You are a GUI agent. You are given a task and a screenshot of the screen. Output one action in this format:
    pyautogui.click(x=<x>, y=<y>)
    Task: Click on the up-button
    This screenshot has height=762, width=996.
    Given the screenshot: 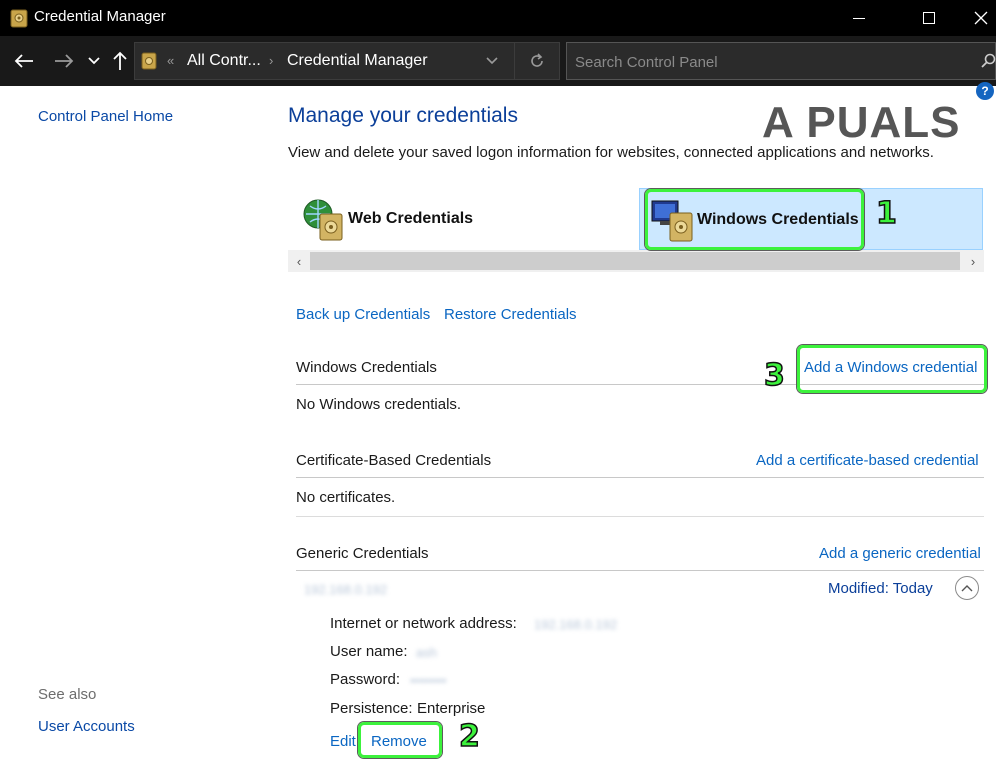 What is the action you would take?
    pyautogui.click(x=120, y=61)
    